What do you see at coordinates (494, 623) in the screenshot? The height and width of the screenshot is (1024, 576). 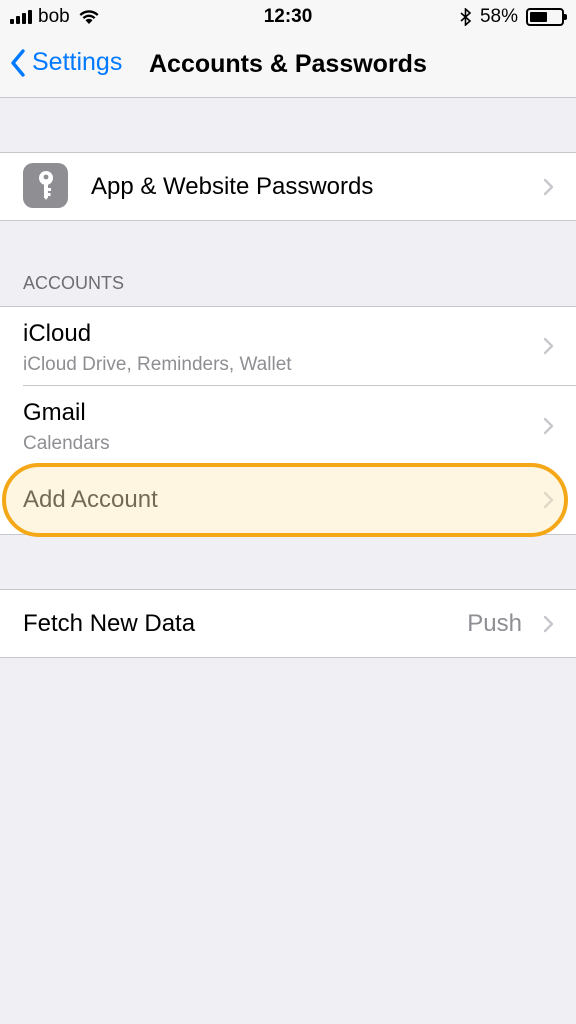 I see `fetch-row-value: Push` at bounding box center [494, 623].